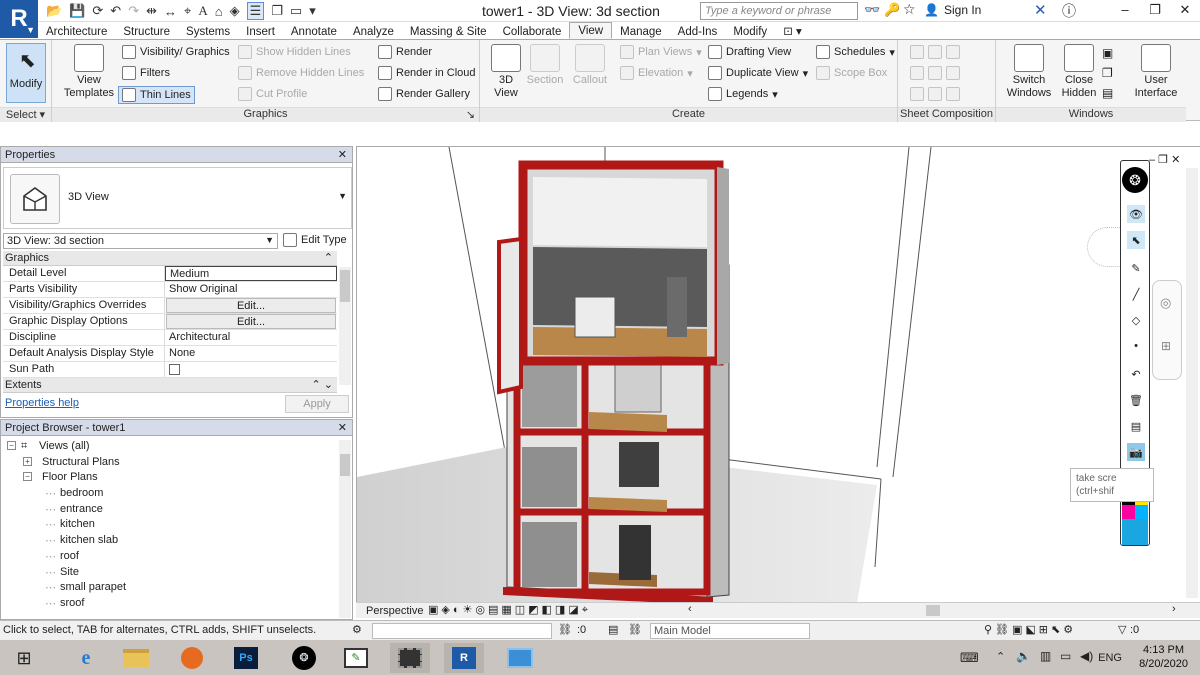 The width and height of the screenshot is (1200, 675). What do you see at coordinates (1122, 629) in the screenshot?
I see `filter-icon: ▽` at bounding box center [1122, 629].